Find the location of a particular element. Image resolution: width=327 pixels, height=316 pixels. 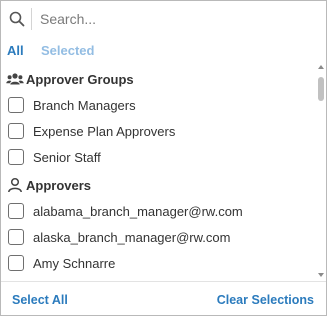

user-group-icon is located at coordinates (15, 79).